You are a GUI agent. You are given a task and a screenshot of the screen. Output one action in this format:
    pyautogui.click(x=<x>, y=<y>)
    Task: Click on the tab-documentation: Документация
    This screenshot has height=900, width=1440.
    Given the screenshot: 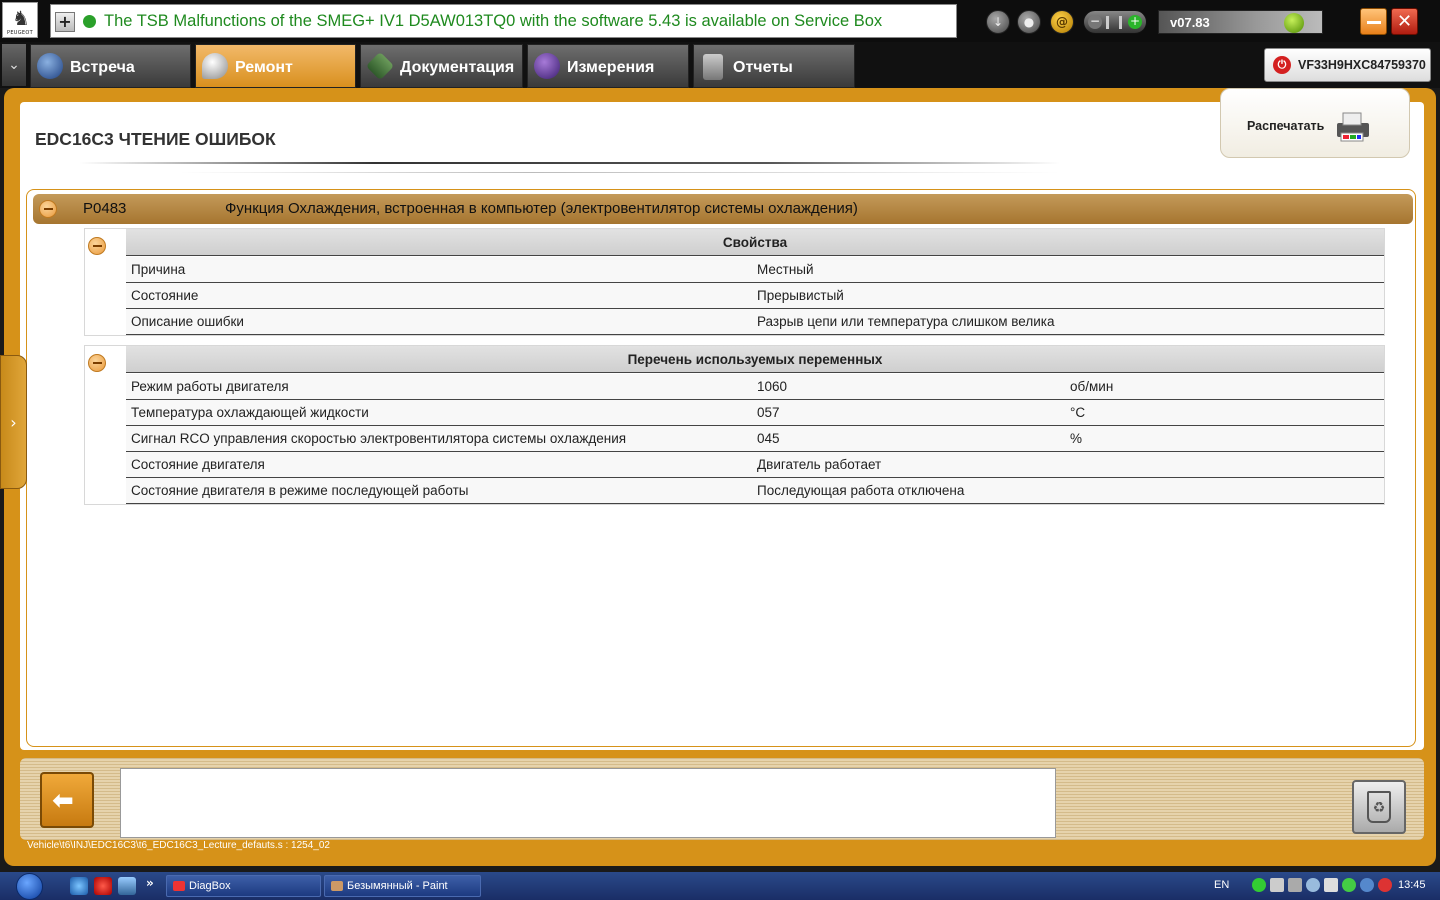 What is the action you would take?
    pyautogui.click(x=441, y=66)
    